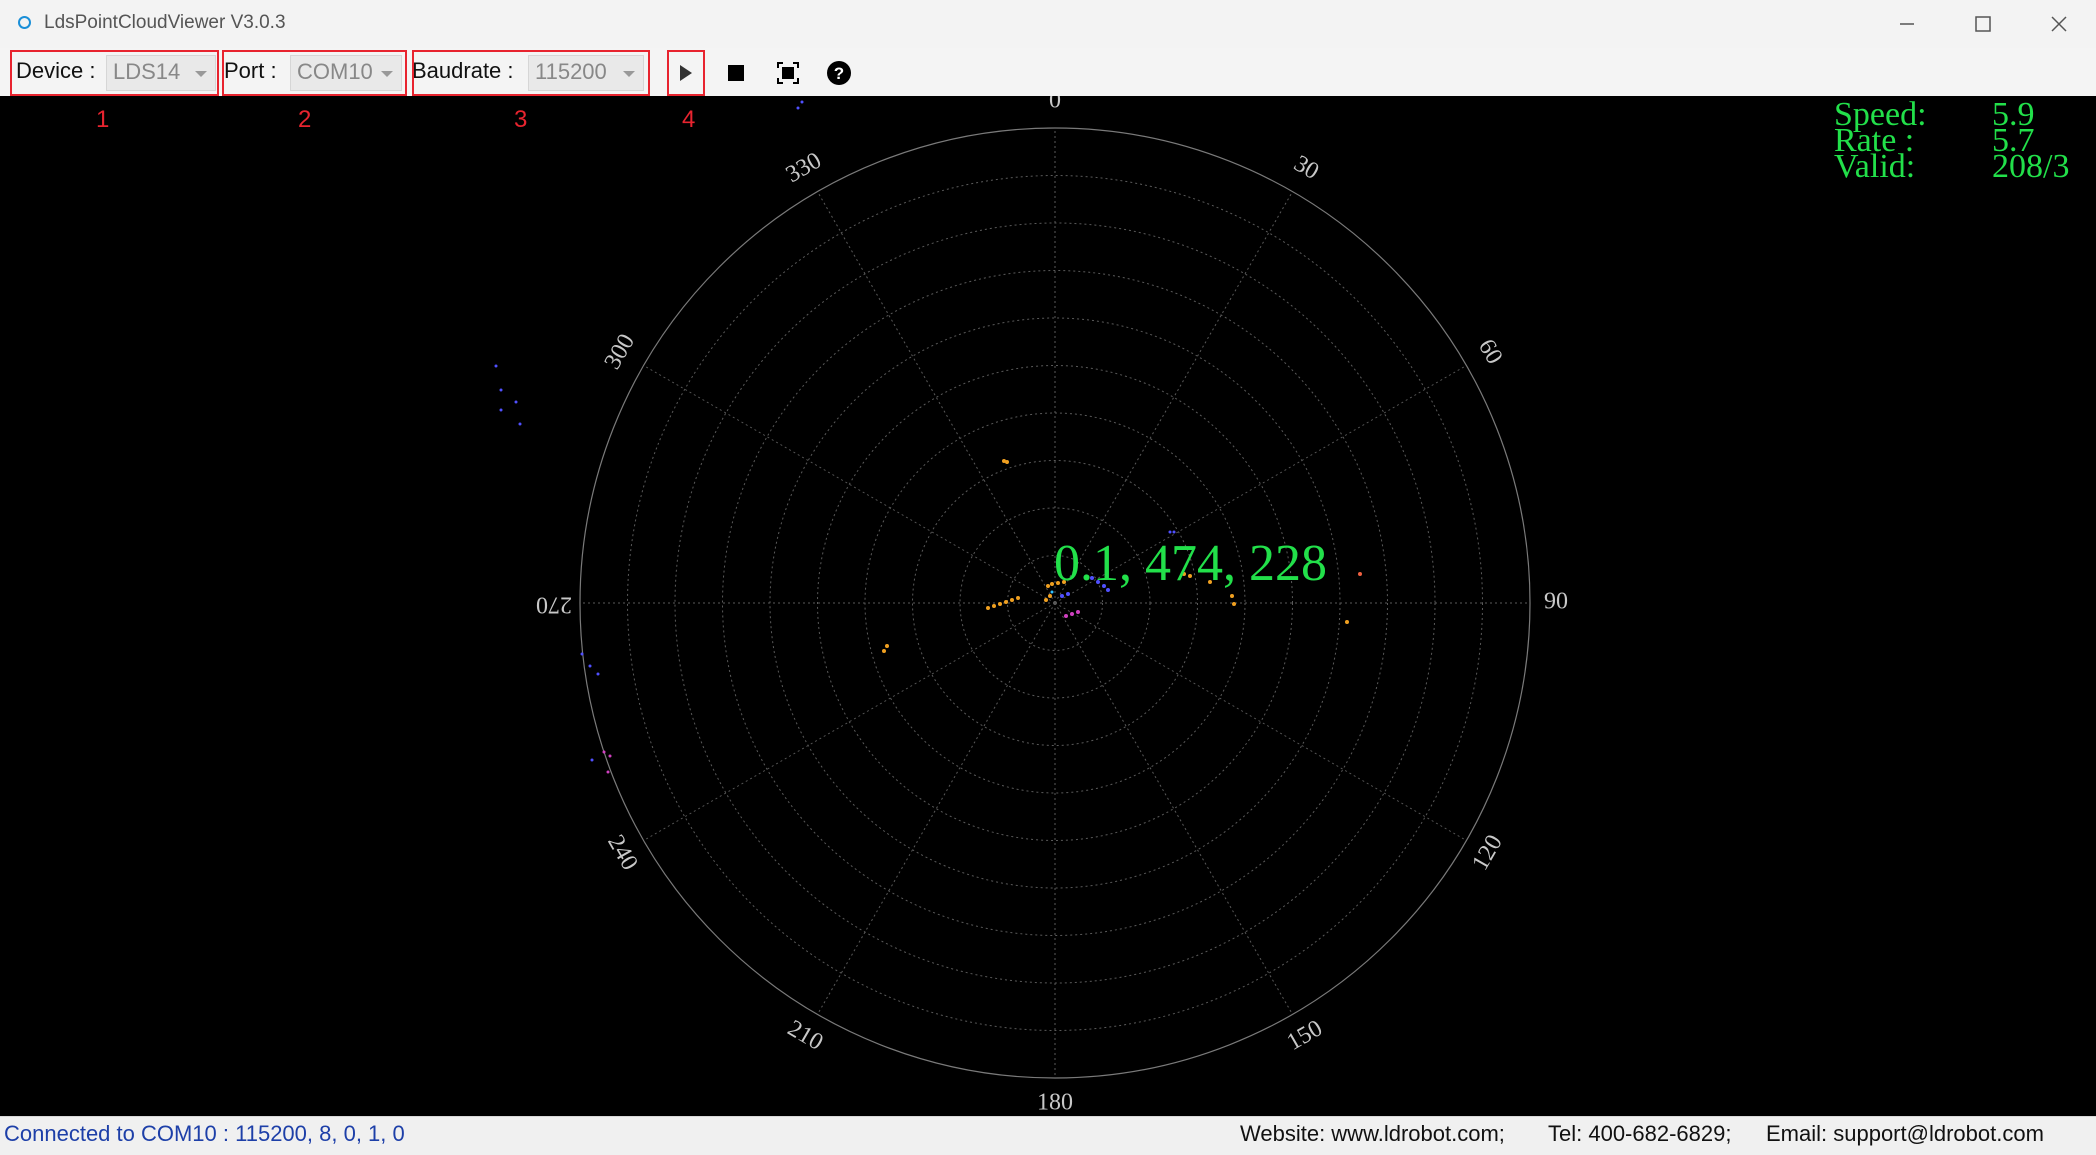 The height and width of the screenshot is (1155, 2096). I want to click on angle-label-270: 270, so click(554, 604).